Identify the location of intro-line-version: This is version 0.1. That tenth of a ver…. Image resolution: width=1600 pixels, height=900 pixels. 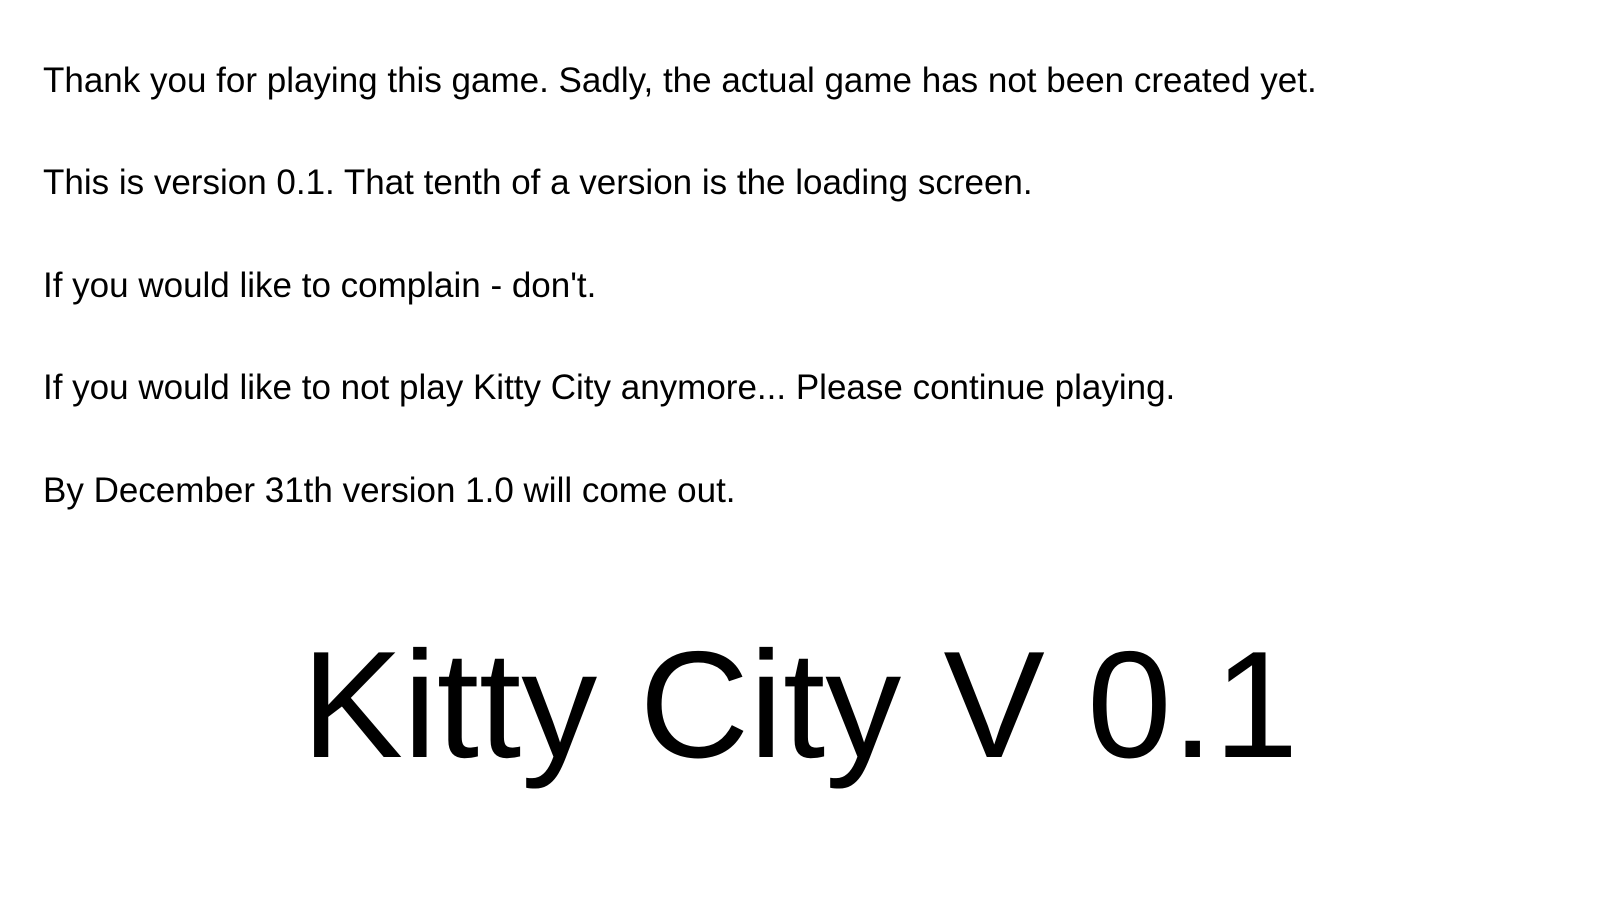
(538, 182).